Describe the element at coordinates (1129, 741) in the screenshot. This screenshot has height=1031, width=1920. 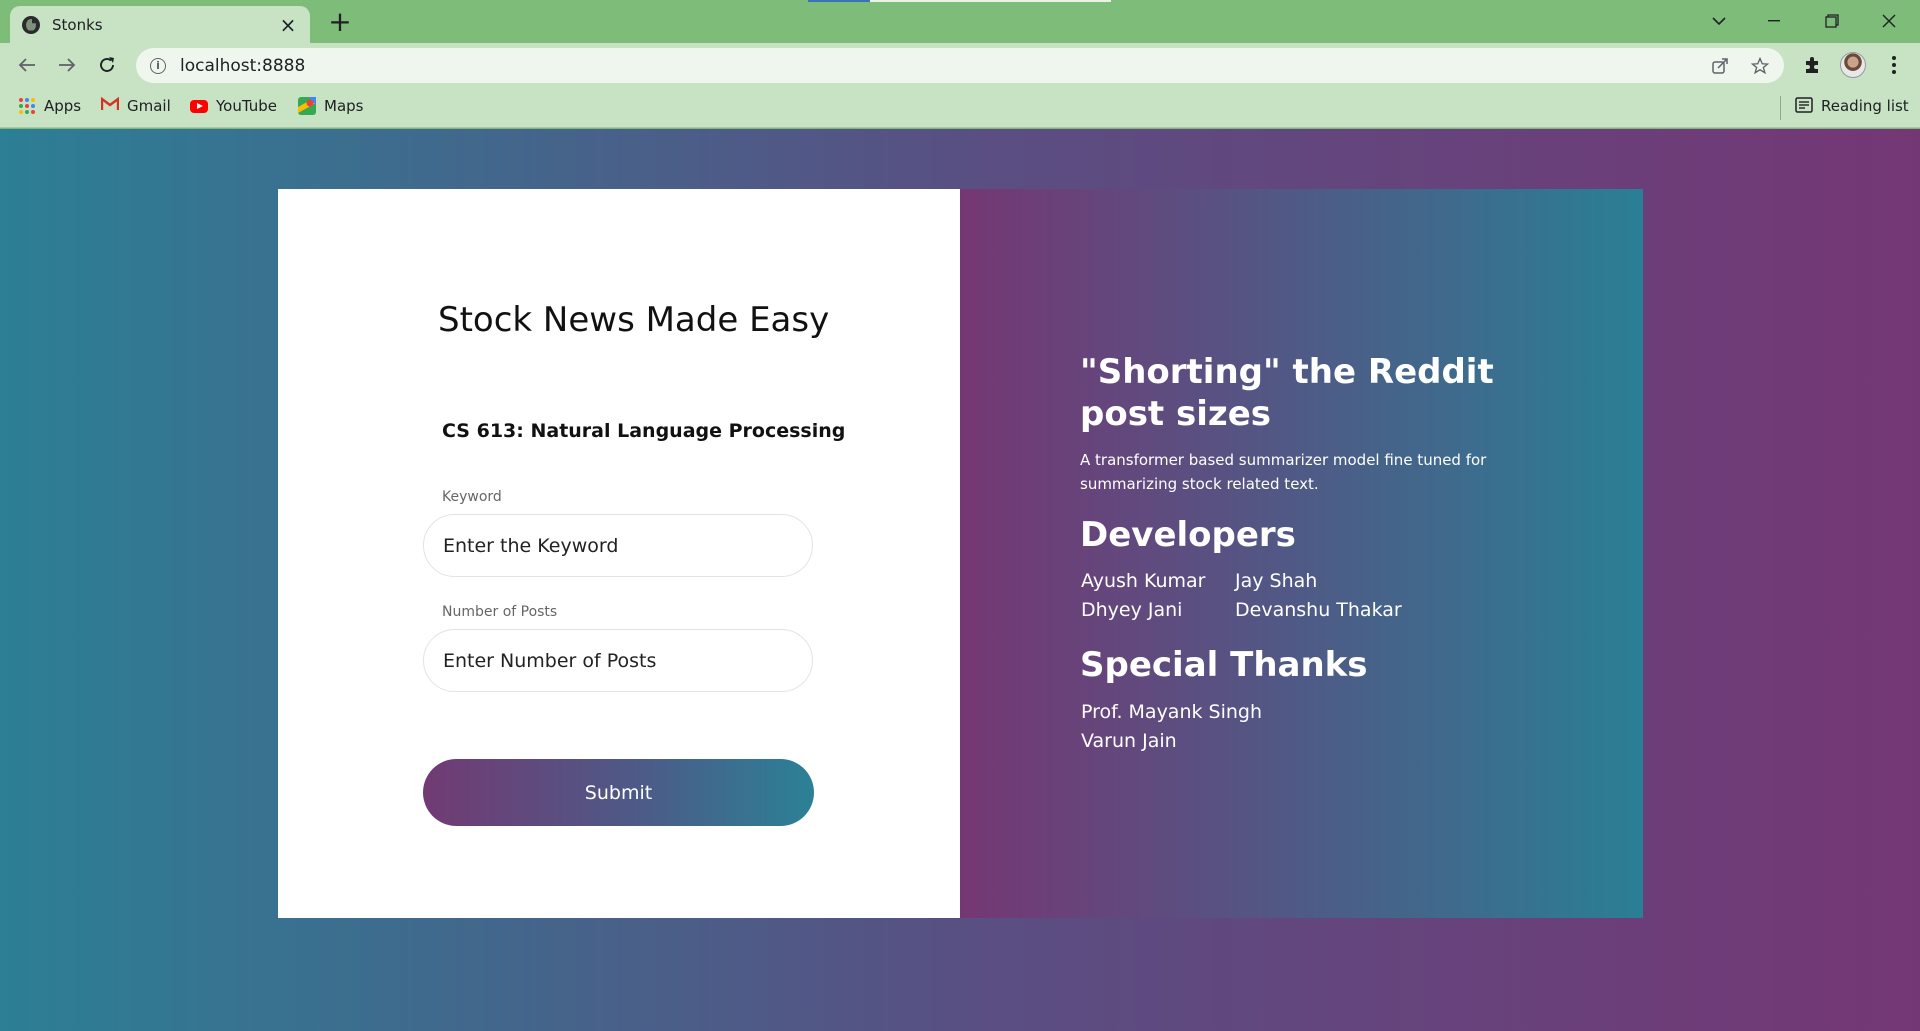
I see `thanks-name: Varun Jain` at that location.